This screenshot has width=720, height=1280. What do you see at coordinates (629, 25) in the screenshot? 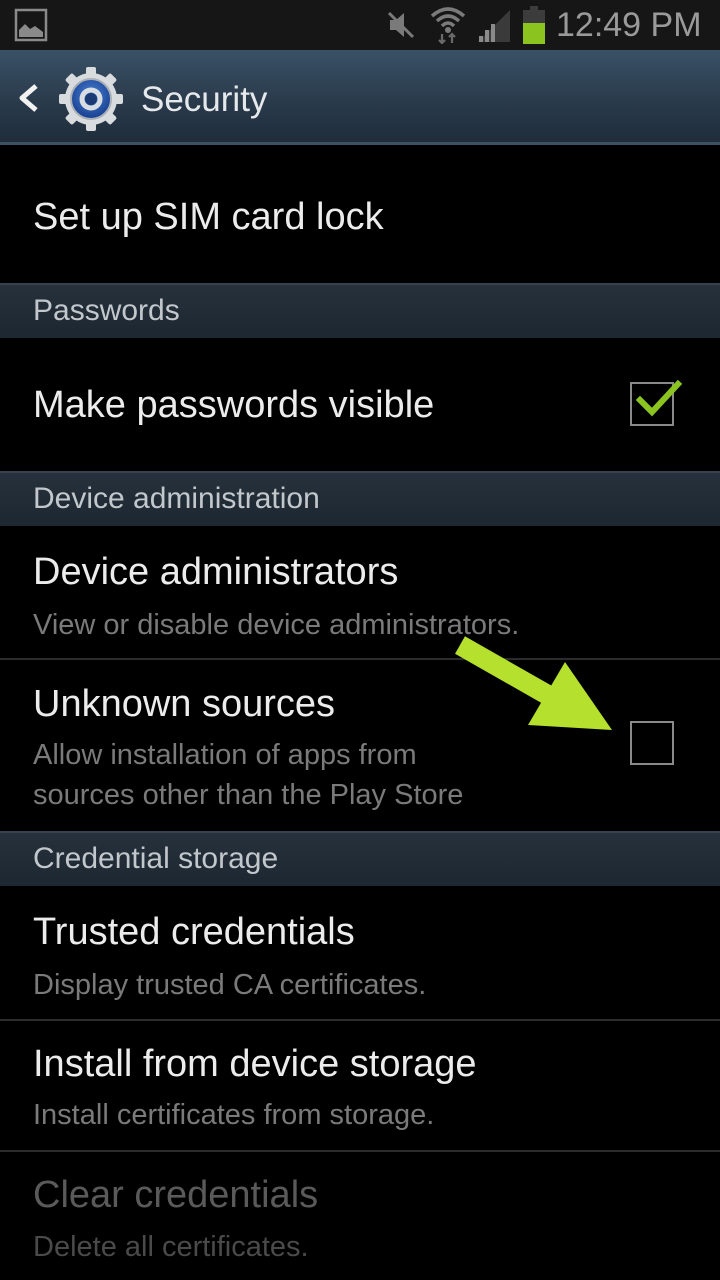
I see `status-time: 12:49 PM` at bounding box center [629, 25].